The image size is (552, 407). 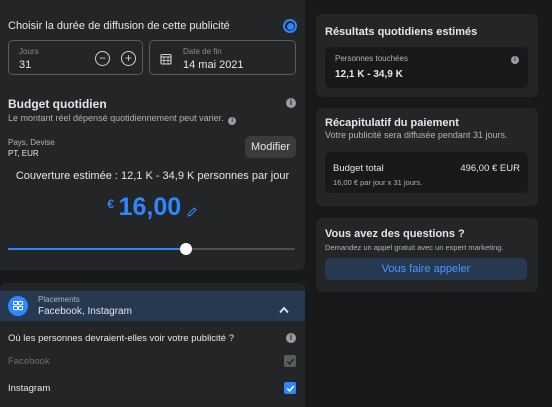 What do you see at coordinates (371, 58) in the screenshot?
I see `reach-label: Personnes touchées` at bounding box center [371, 58].